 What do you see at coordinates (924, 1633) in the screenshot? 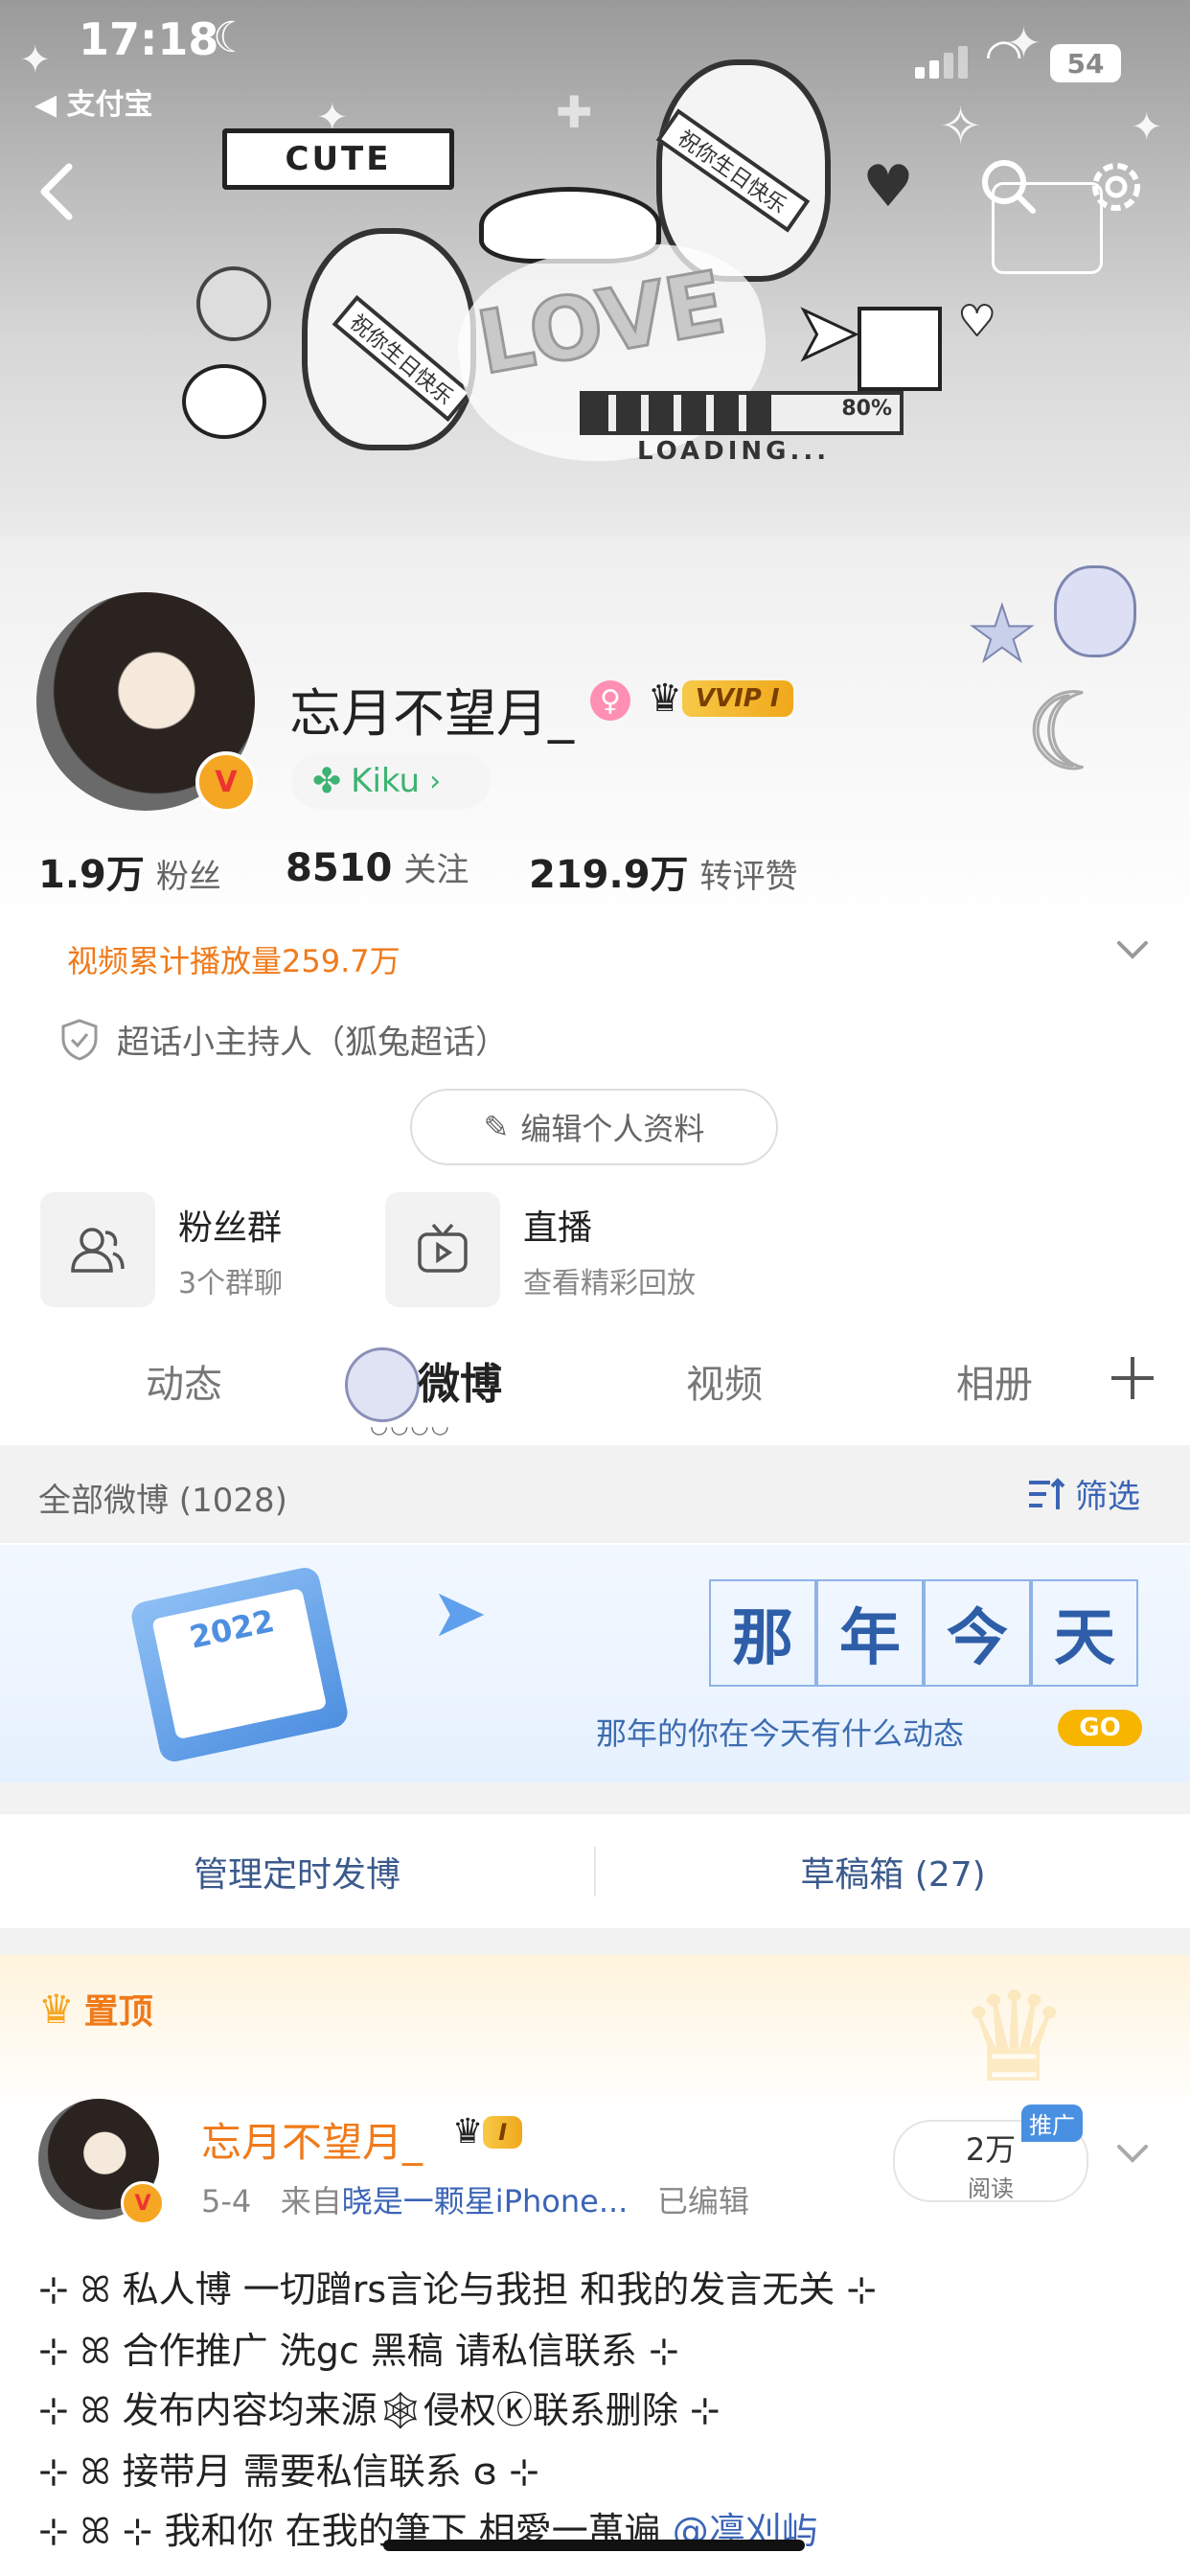
I see `on-this-day-title: 那 年 今 天` at bounding box center [924, 1633].